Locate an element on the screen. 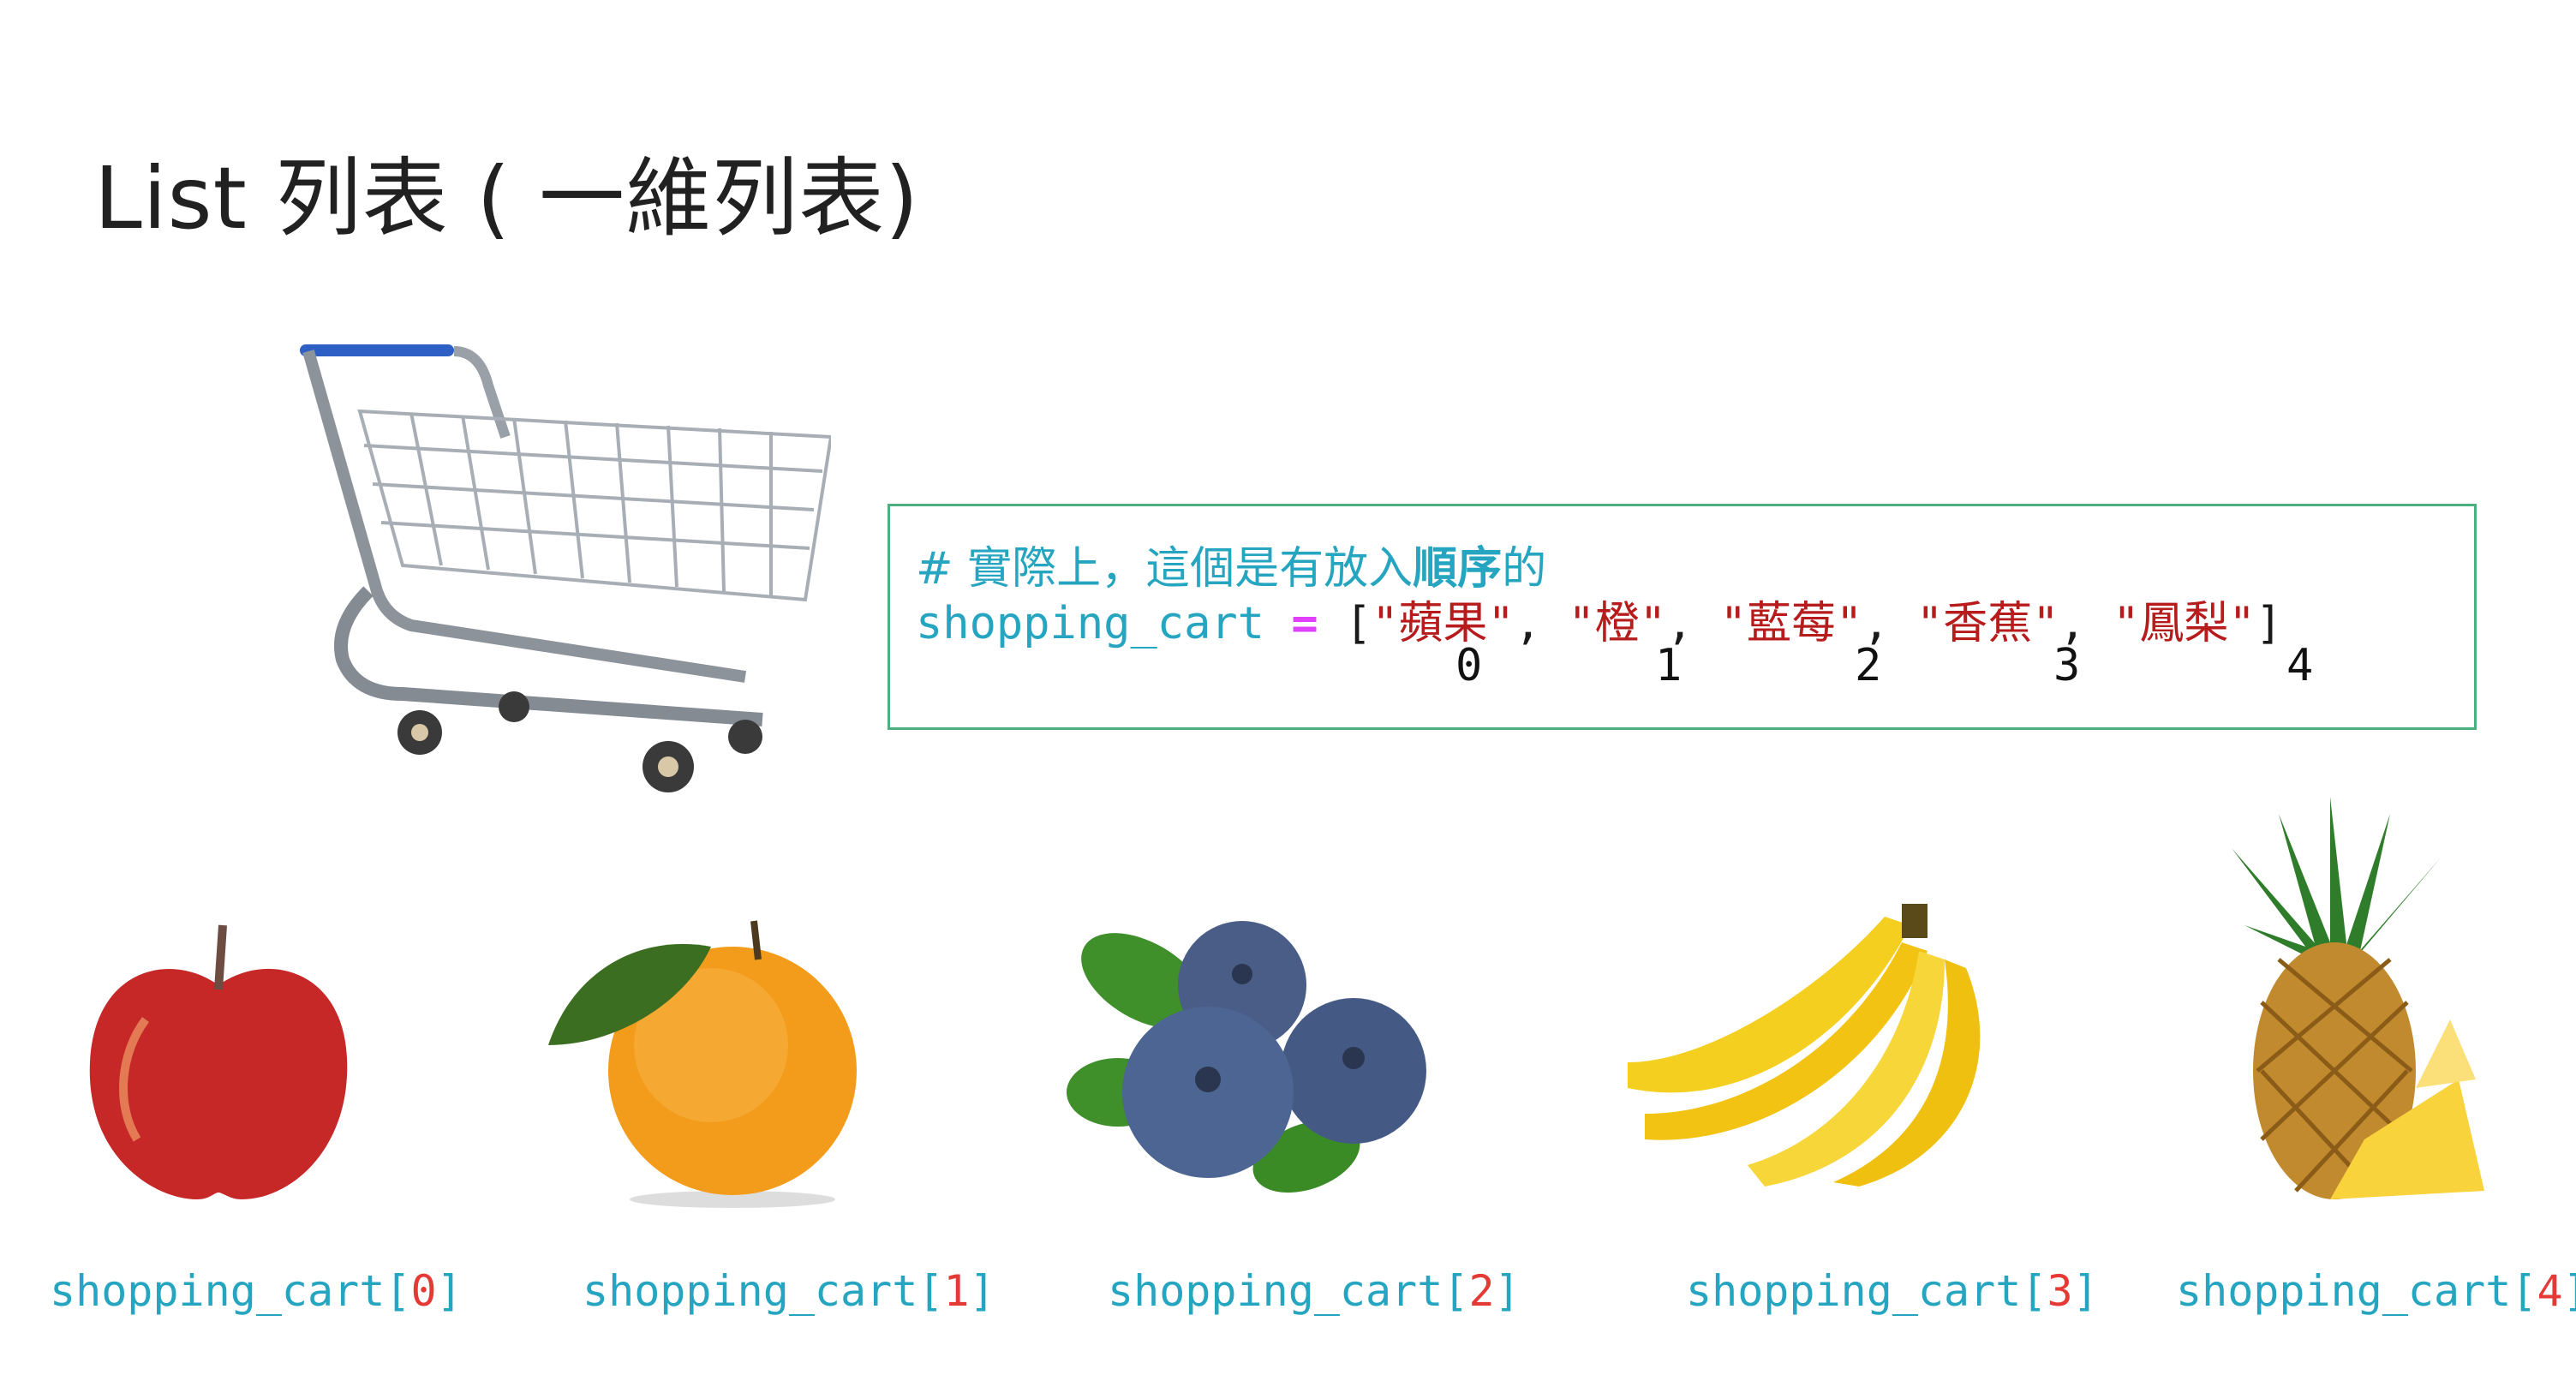 This screenshot has width=2576, height=1375. list-index-label-0: shopping_cart[0] is located at coordinates (256, 1291).